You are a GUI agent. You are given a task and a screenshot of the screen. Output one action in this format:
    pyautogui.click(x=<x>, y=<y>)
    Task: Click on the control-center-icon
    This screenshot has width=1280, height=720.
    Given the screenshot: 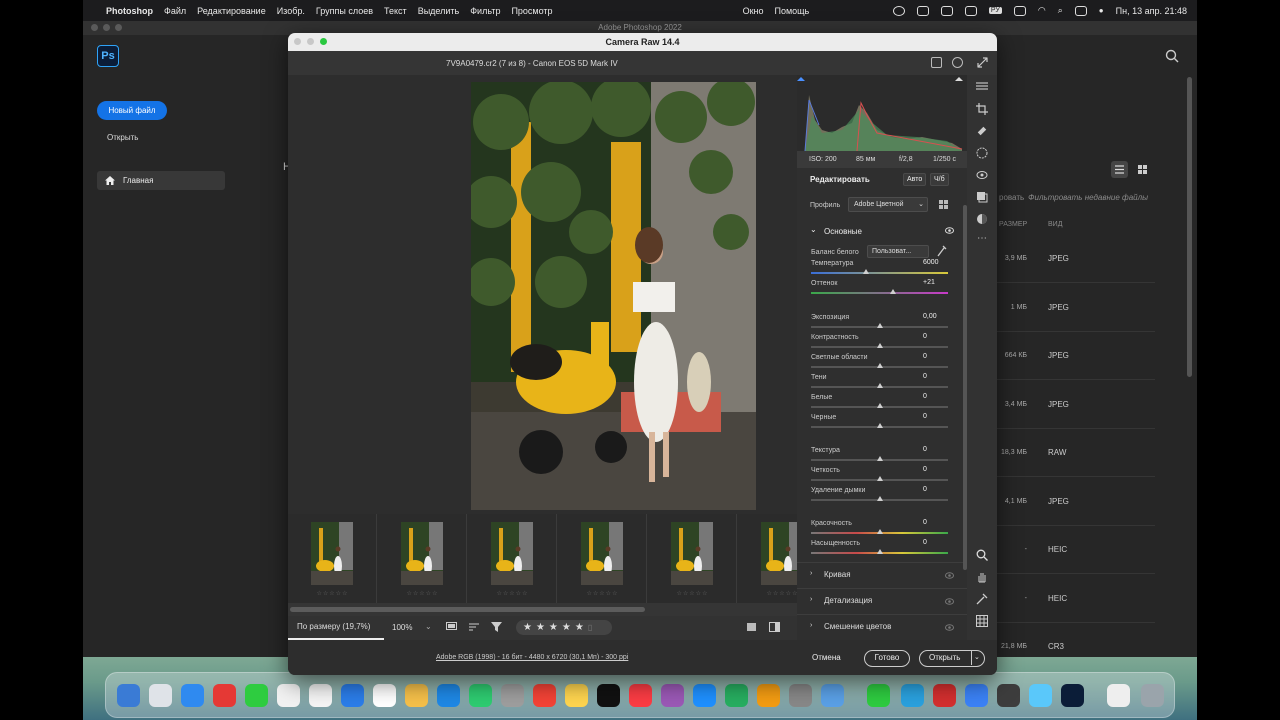 What is the action you would take?
    pyautogui.click(x=1080, y=10)
    